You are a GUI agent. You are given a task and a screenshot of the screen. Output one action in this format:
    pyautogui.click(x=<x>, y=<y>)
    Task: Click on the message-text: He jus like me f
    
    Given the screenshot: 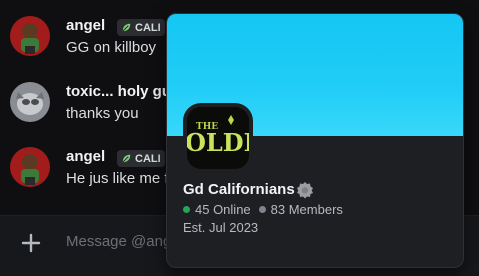 What is the action you would take?
    pyautogui.click(x=117, y=178)
    